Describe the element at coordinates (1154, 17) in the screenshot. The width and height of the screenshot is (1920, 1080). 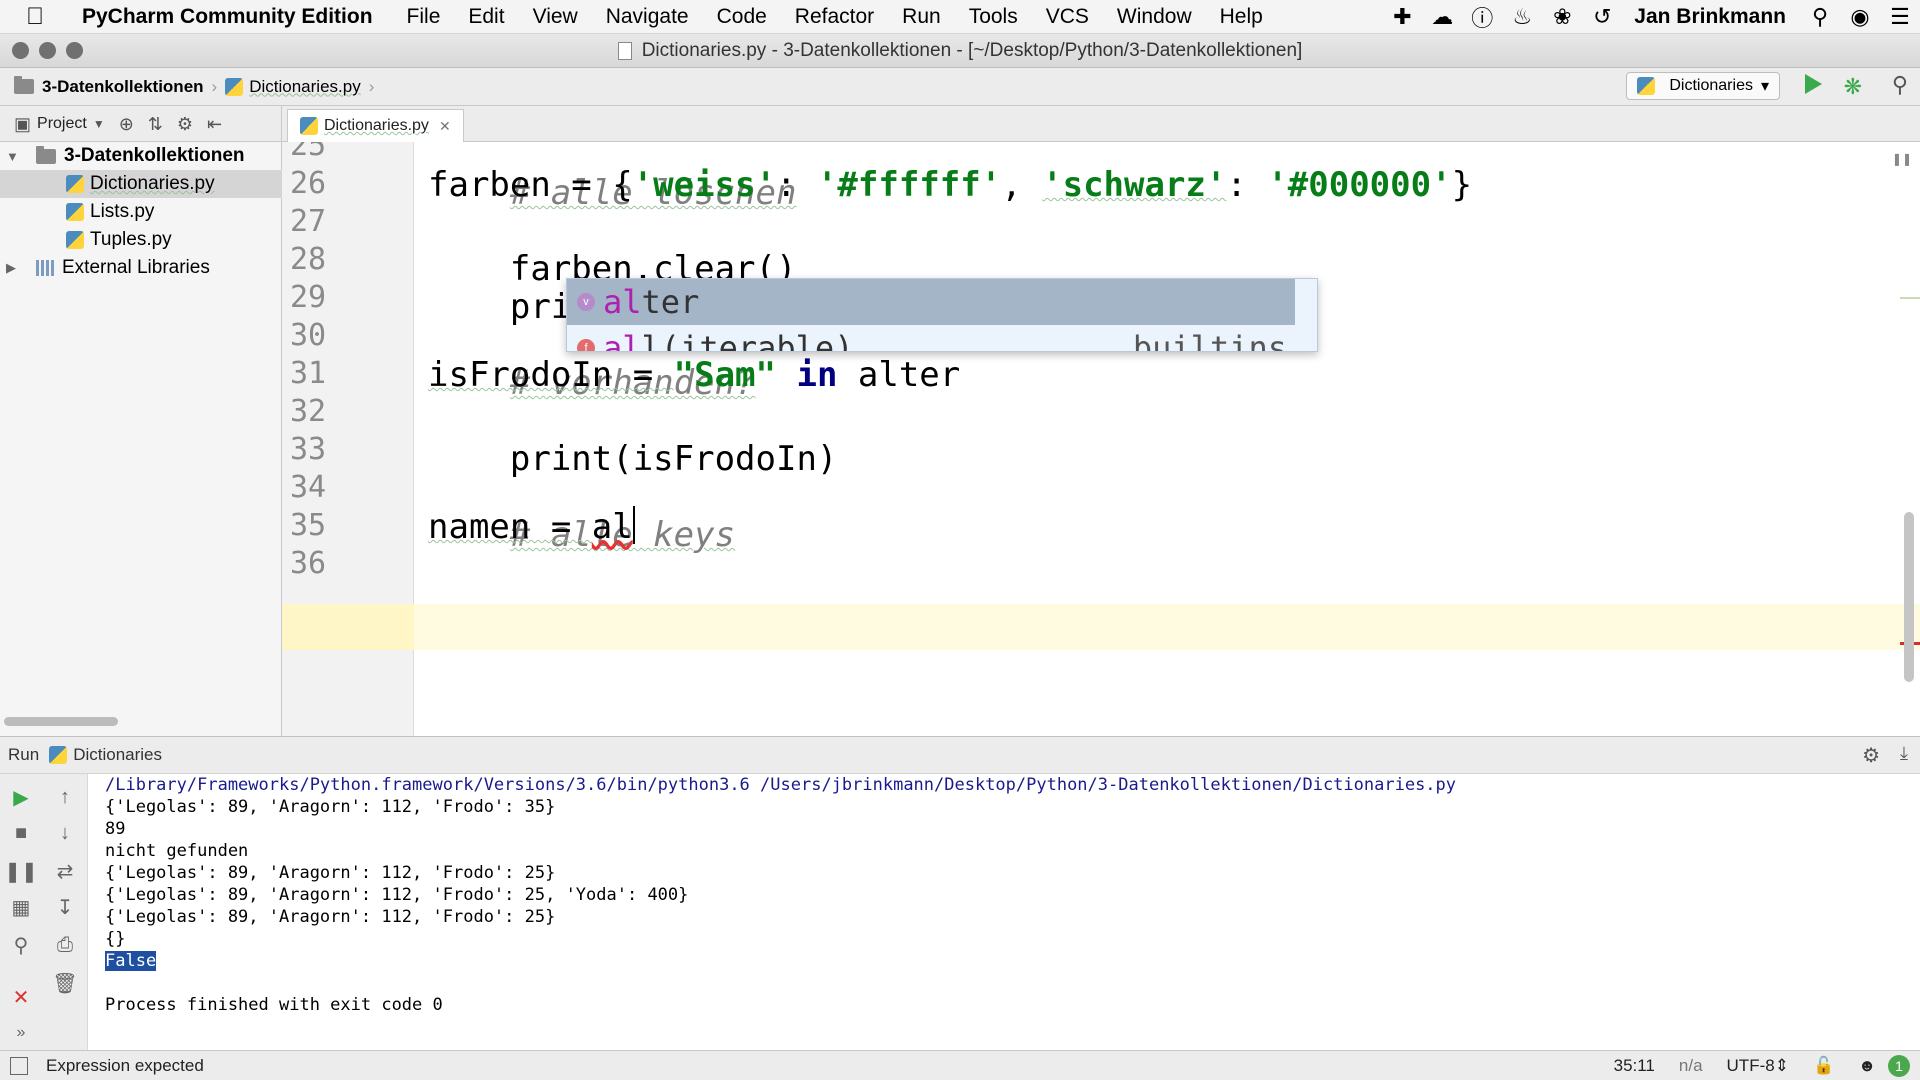
I see `menu-window: Window` at that location.